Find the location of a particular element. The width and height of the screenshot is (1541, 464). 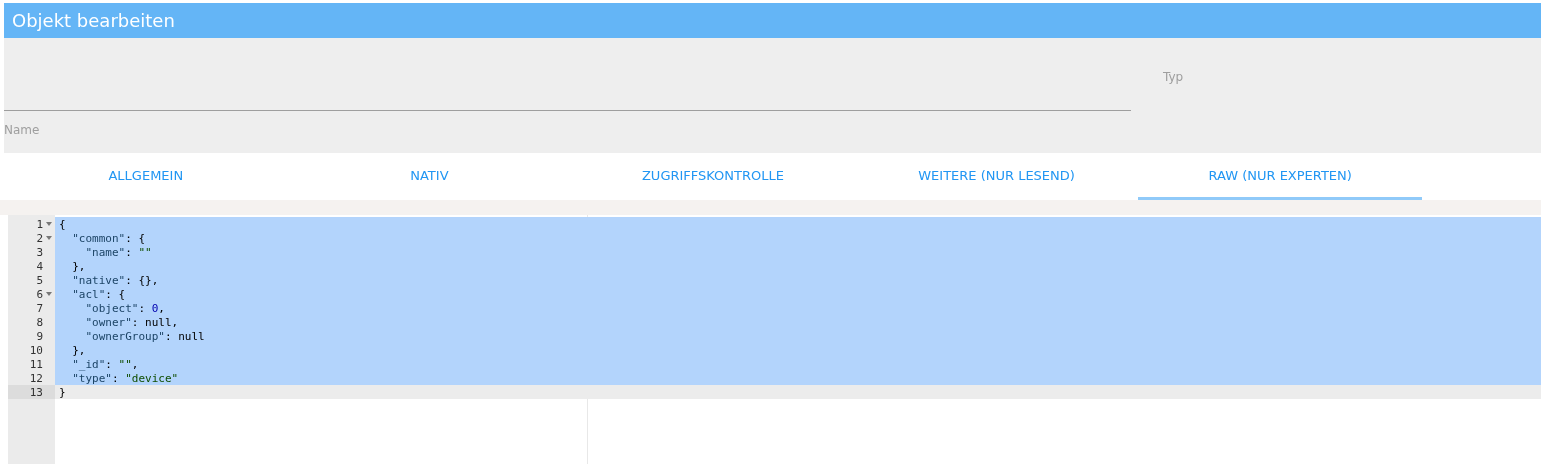

line-number: 12 is located at coordinates (36, 378).